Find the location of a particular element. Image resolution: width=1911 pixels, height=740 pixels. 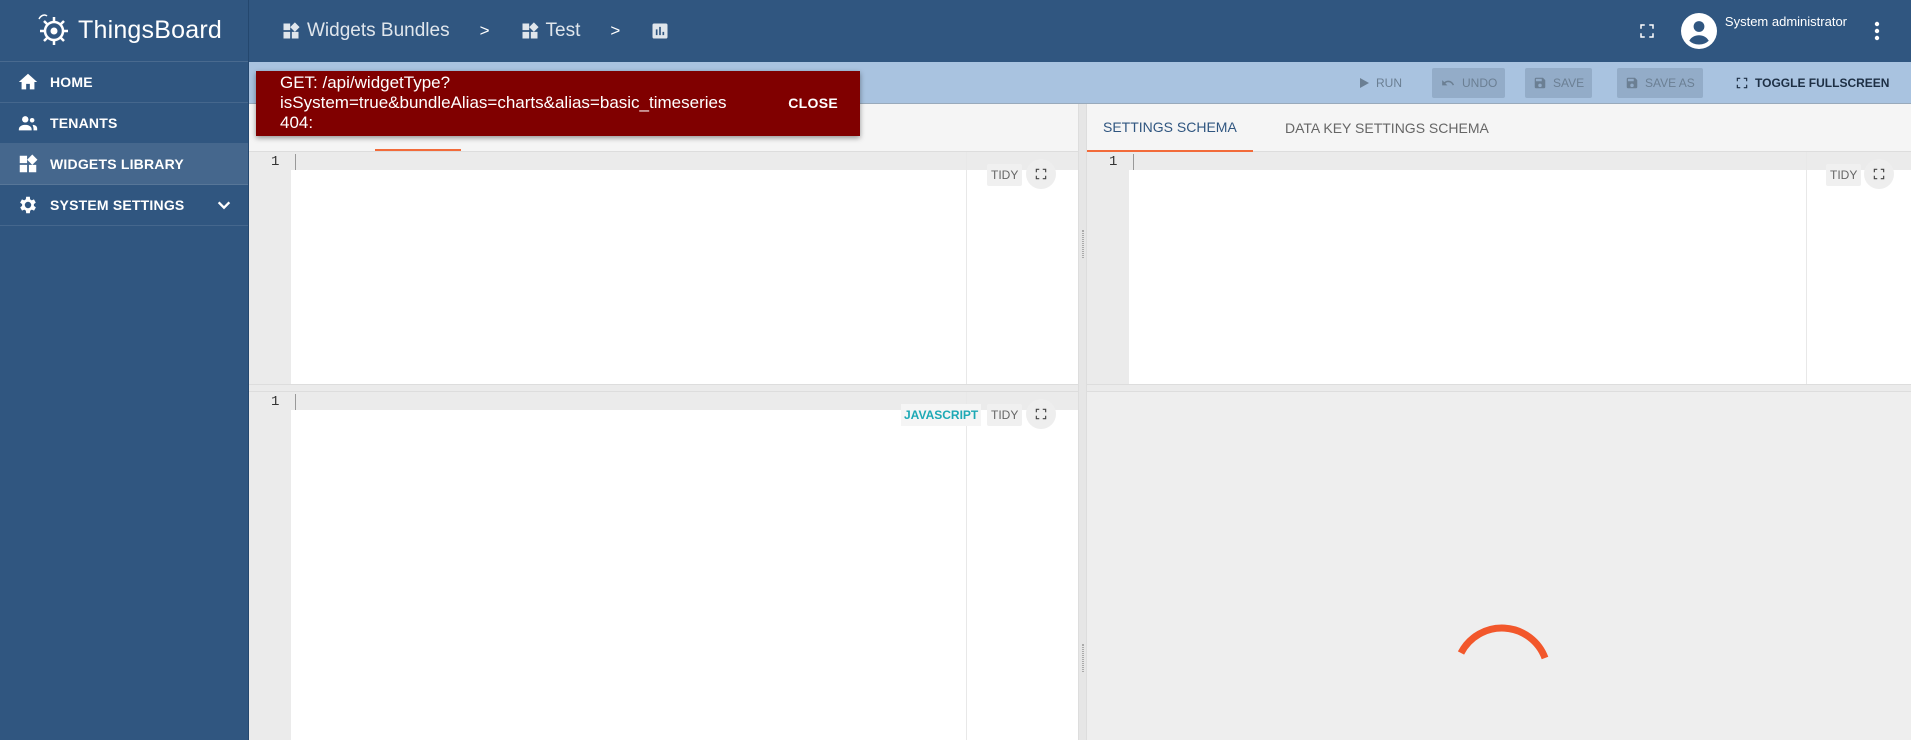

sidebar-item-label: SYSTEM SETTINGS is located at coordinates (117, 205).